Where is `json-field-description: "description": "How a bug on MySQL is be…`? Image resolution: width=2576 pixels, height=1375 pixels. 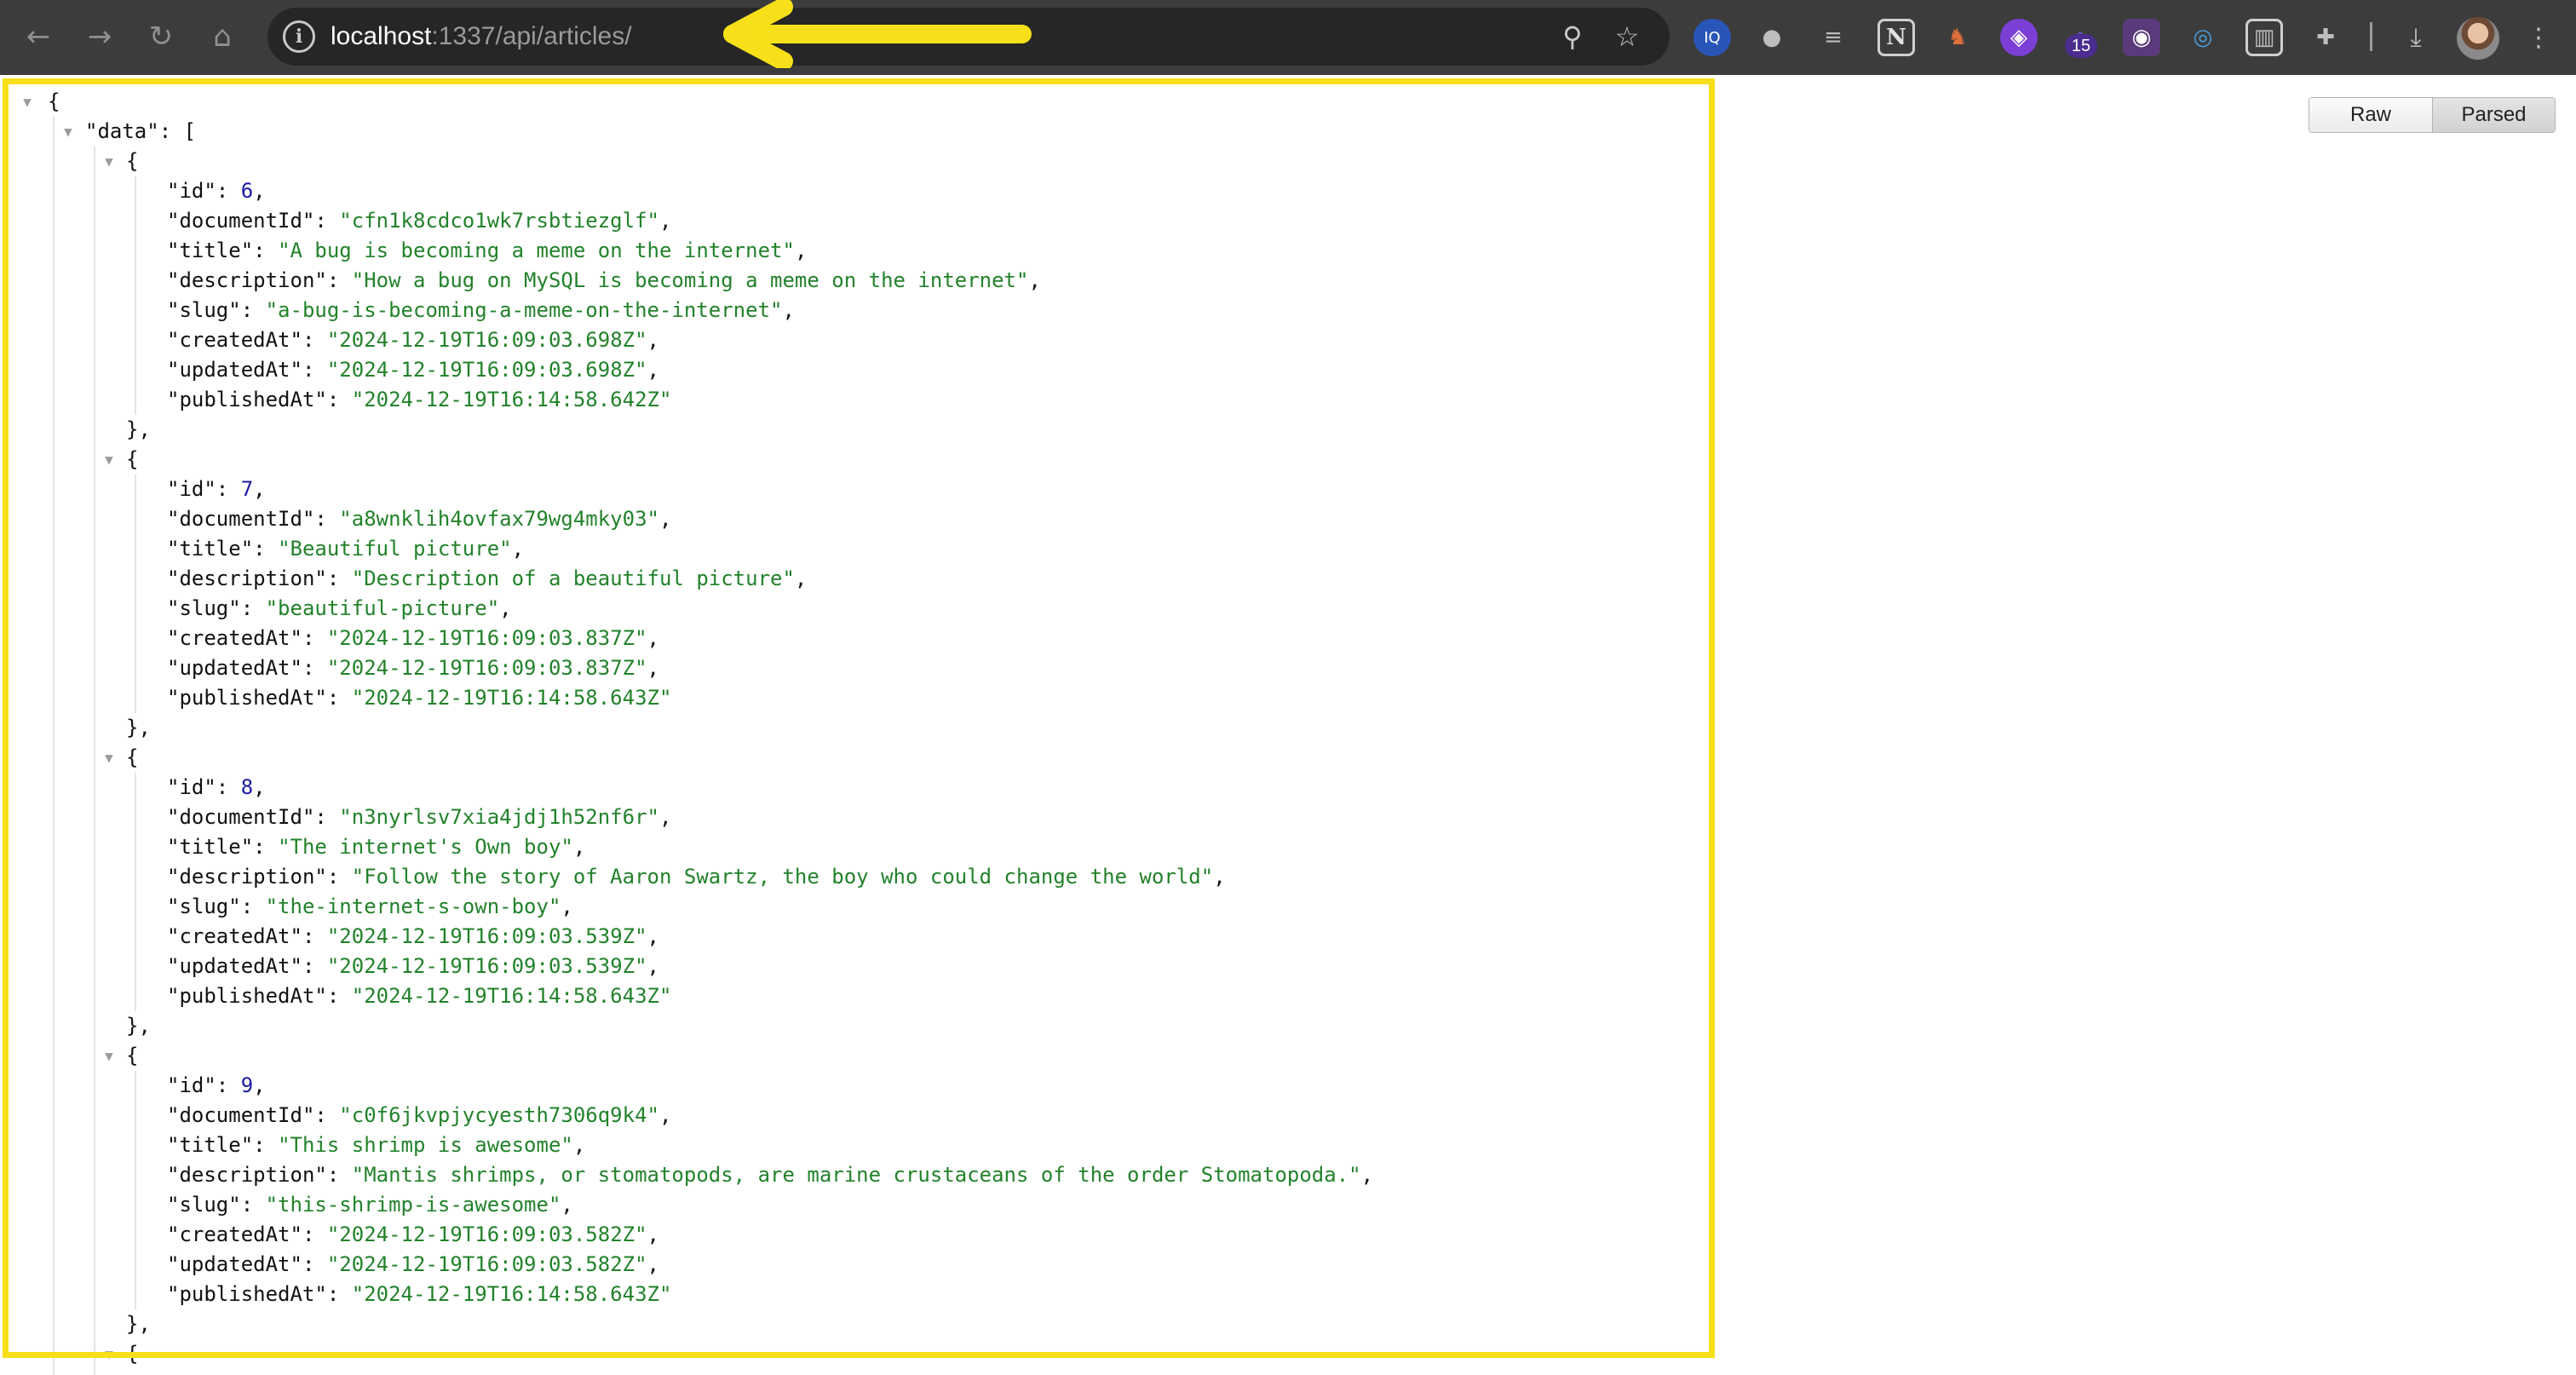
json-field-description: "description": "How a bug on MySQL is be… is located at coordinates (852, 281).